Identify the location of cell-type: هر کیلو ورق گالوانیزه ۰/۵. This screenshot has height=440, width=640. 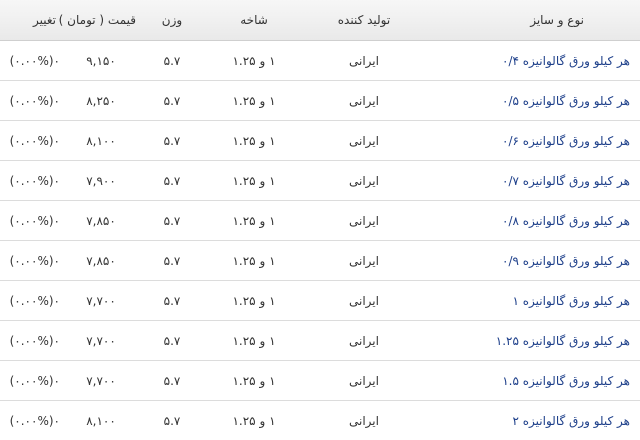
(531, 101).